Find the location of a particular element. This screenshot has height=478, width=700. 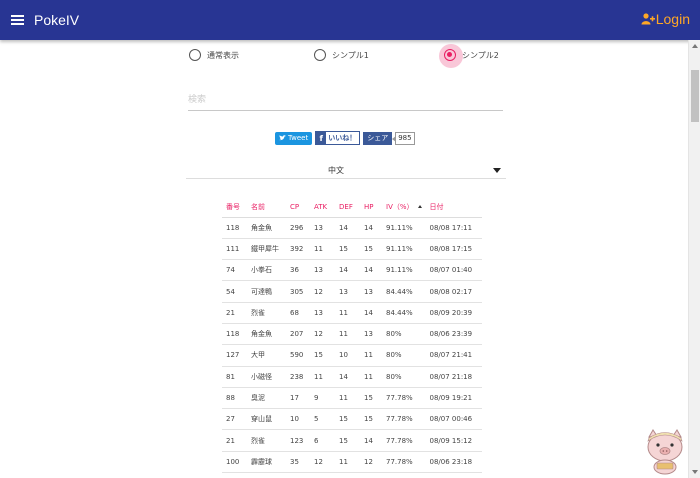

radio-normal-view: 通常表示 is located at coordinates (214, 55).